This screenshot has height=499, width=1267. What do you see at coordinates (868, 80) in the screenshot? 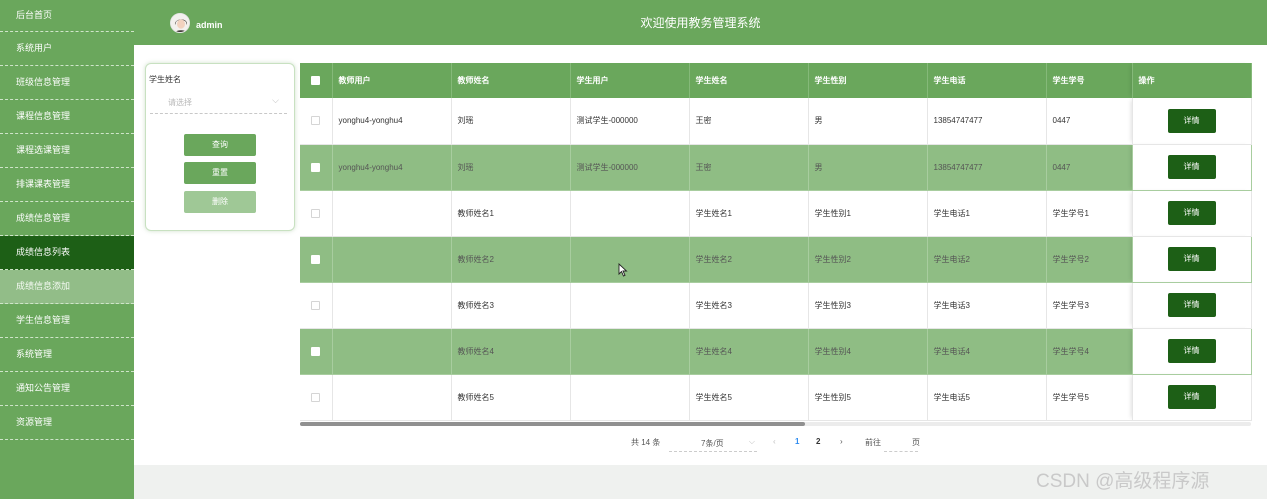
I see `col-header-student-gender: 学生性别` at bounding box center [868, 80].